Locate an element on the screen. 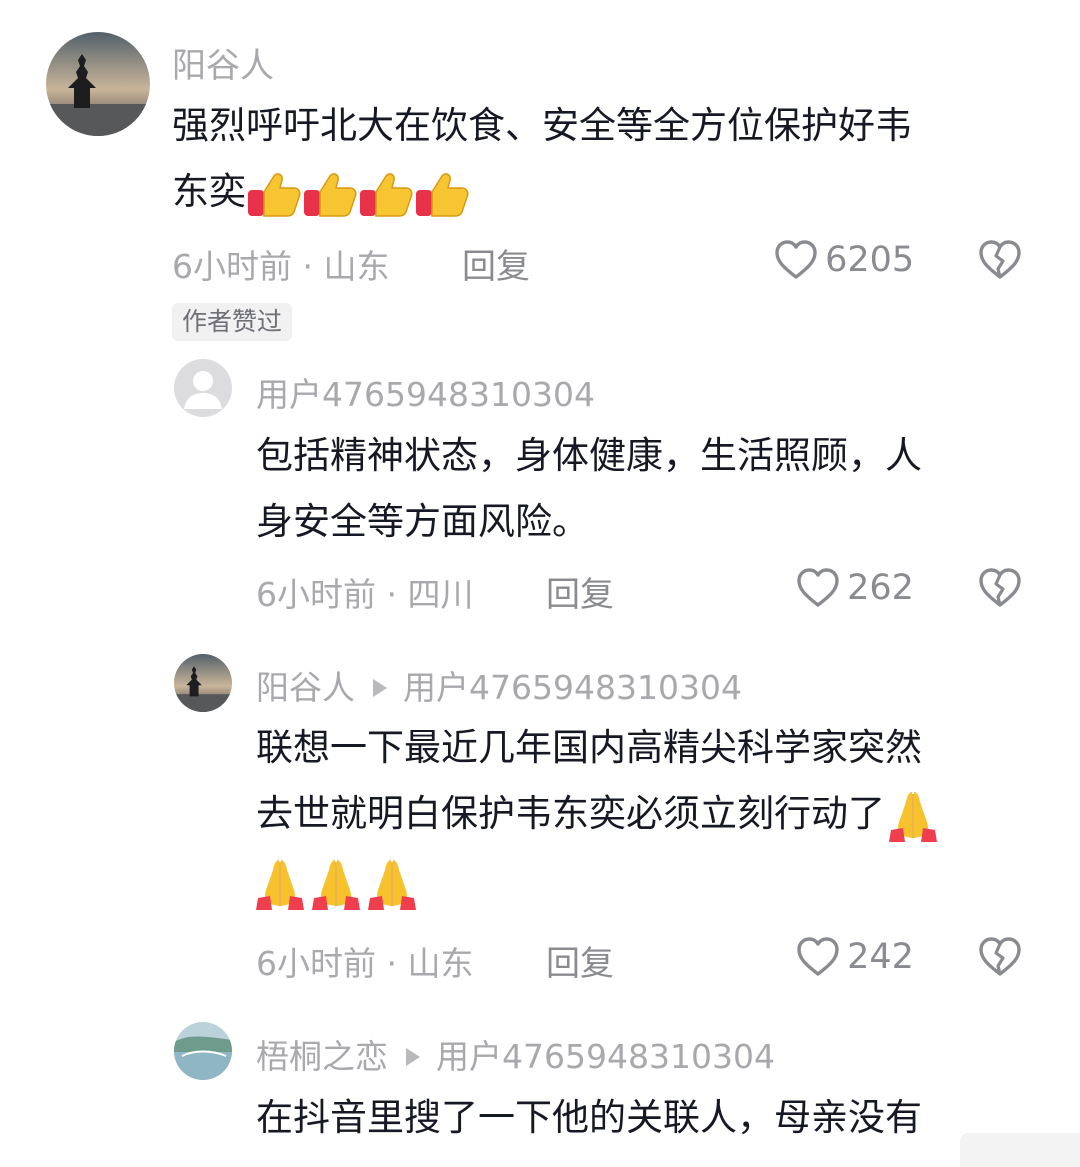  reply-text-line-2: 去世就明白保护韦东奕必须立刻行动了 is located at coordinates (598, 814).